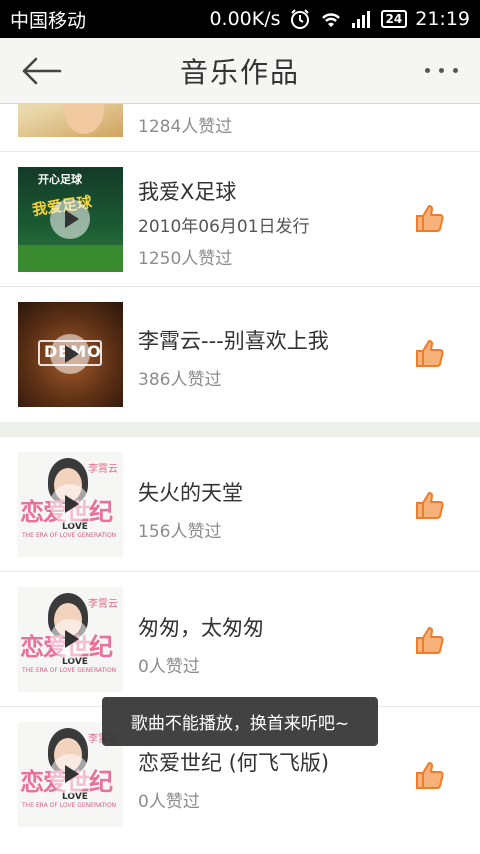  Describe the element at coordinates (187, 192) in the screenshot. I see `song-title: 我爱X足球` at that location.